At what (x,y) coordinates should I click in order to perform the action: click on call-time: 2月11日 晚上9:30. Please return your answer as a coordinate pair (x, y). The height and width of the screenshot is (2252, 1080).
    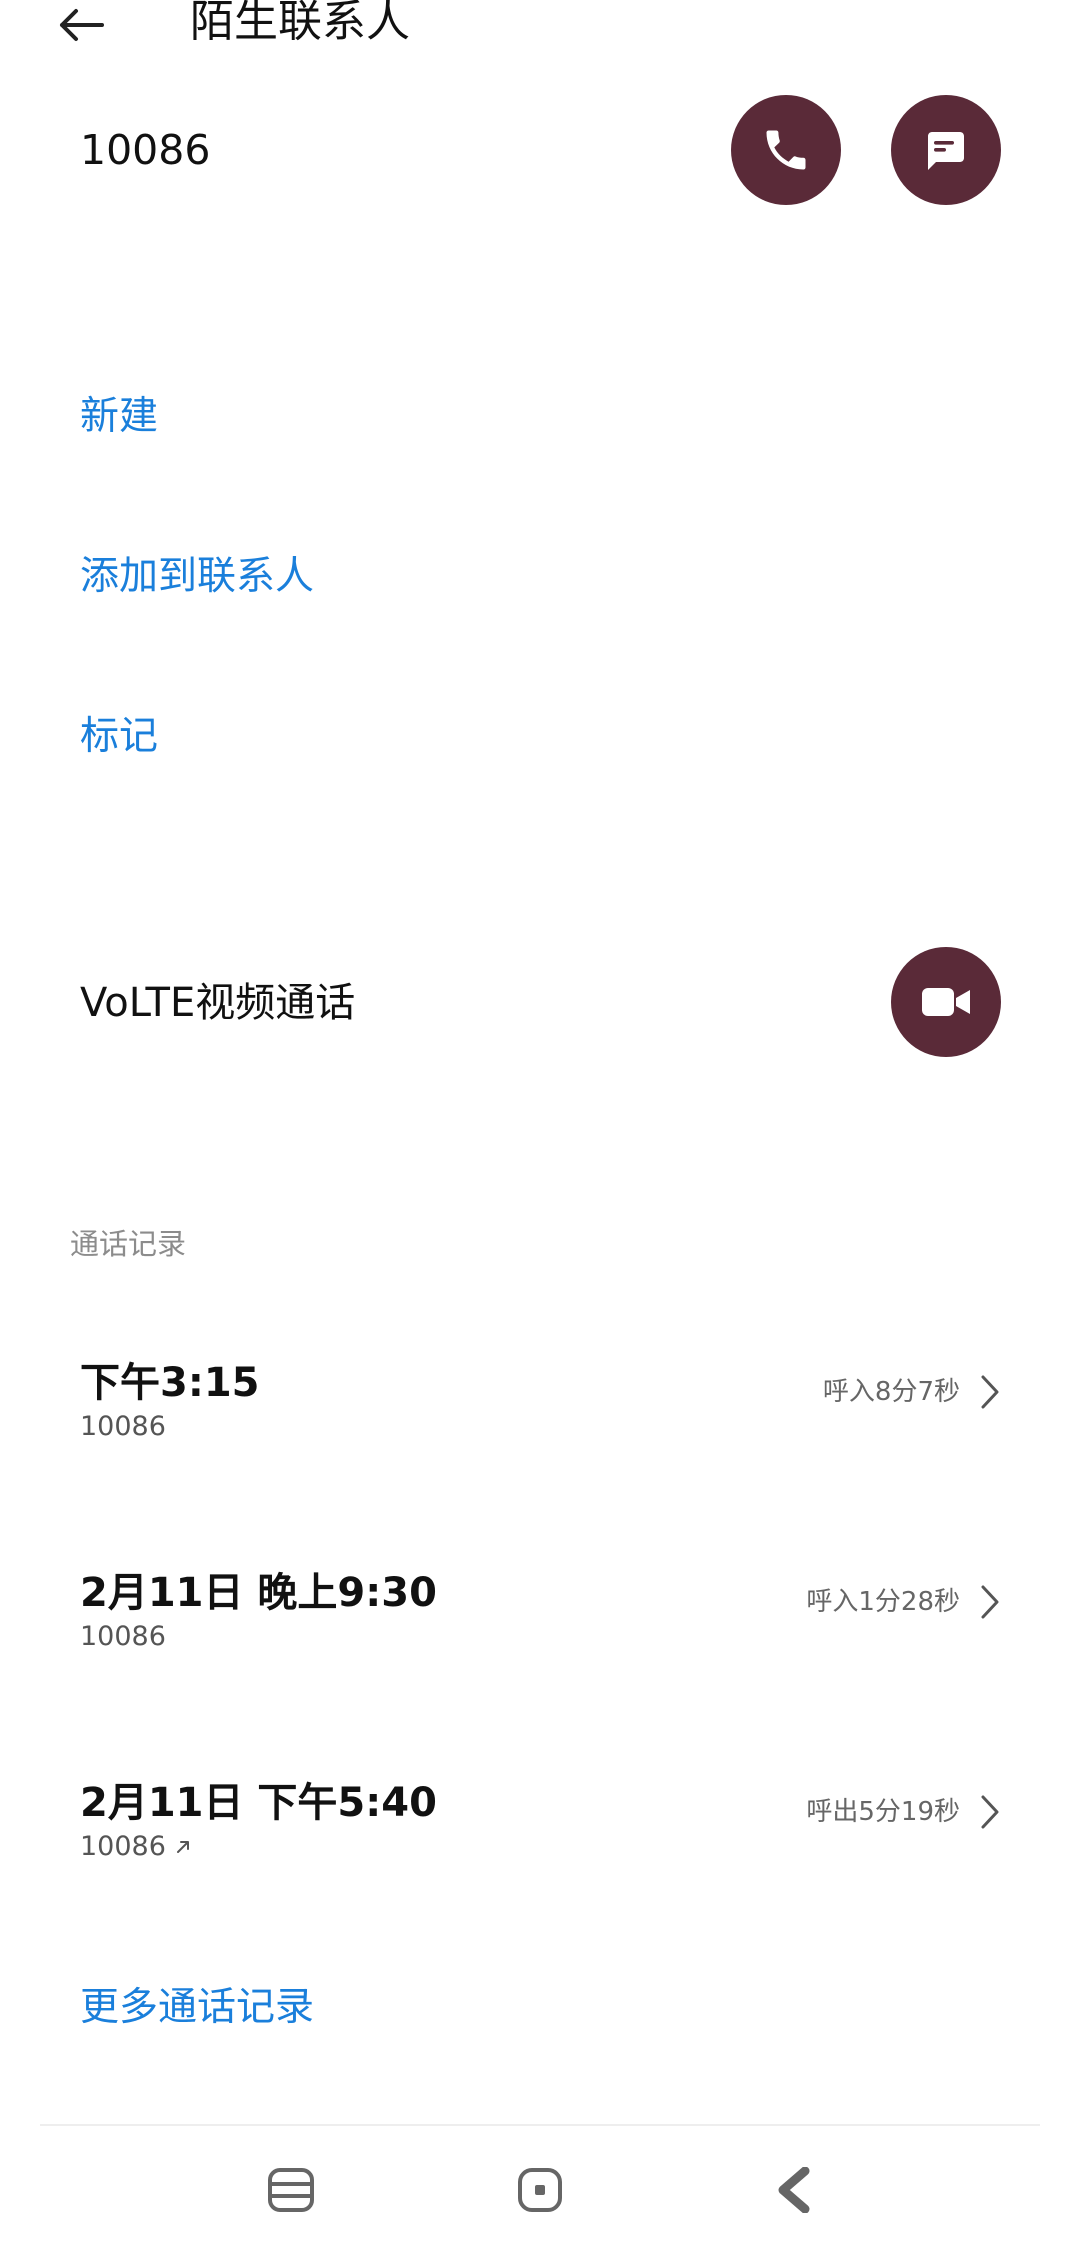
    Looking at the image, I should click on (258, 1593).